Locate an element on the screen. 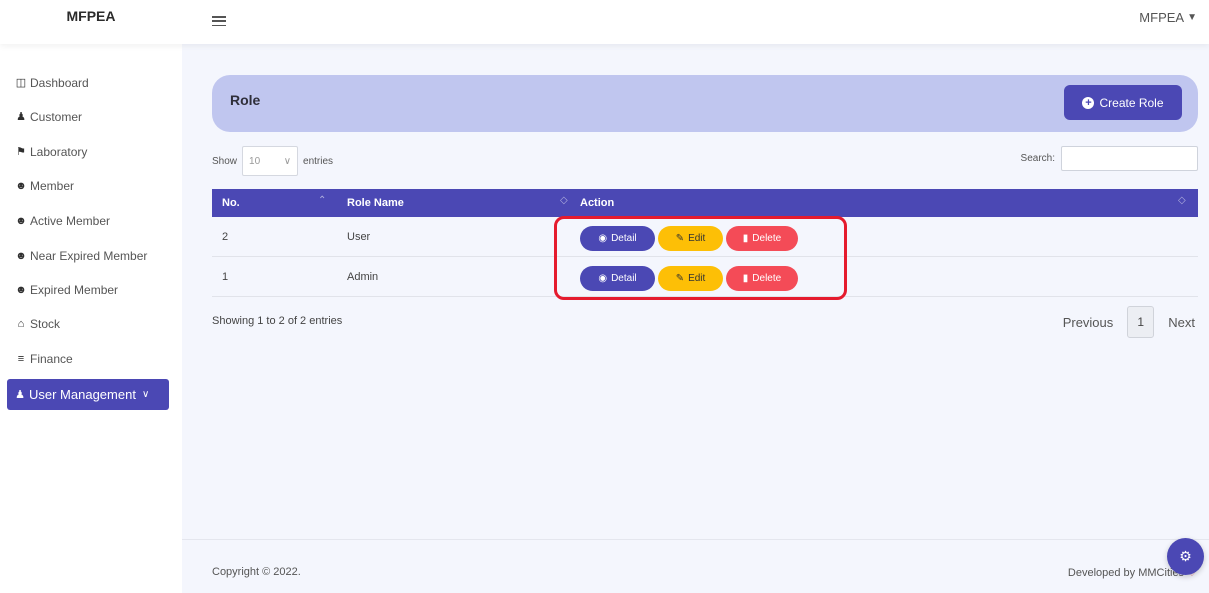  create-role-label: Create Role is located at coordinates (1131, 102).